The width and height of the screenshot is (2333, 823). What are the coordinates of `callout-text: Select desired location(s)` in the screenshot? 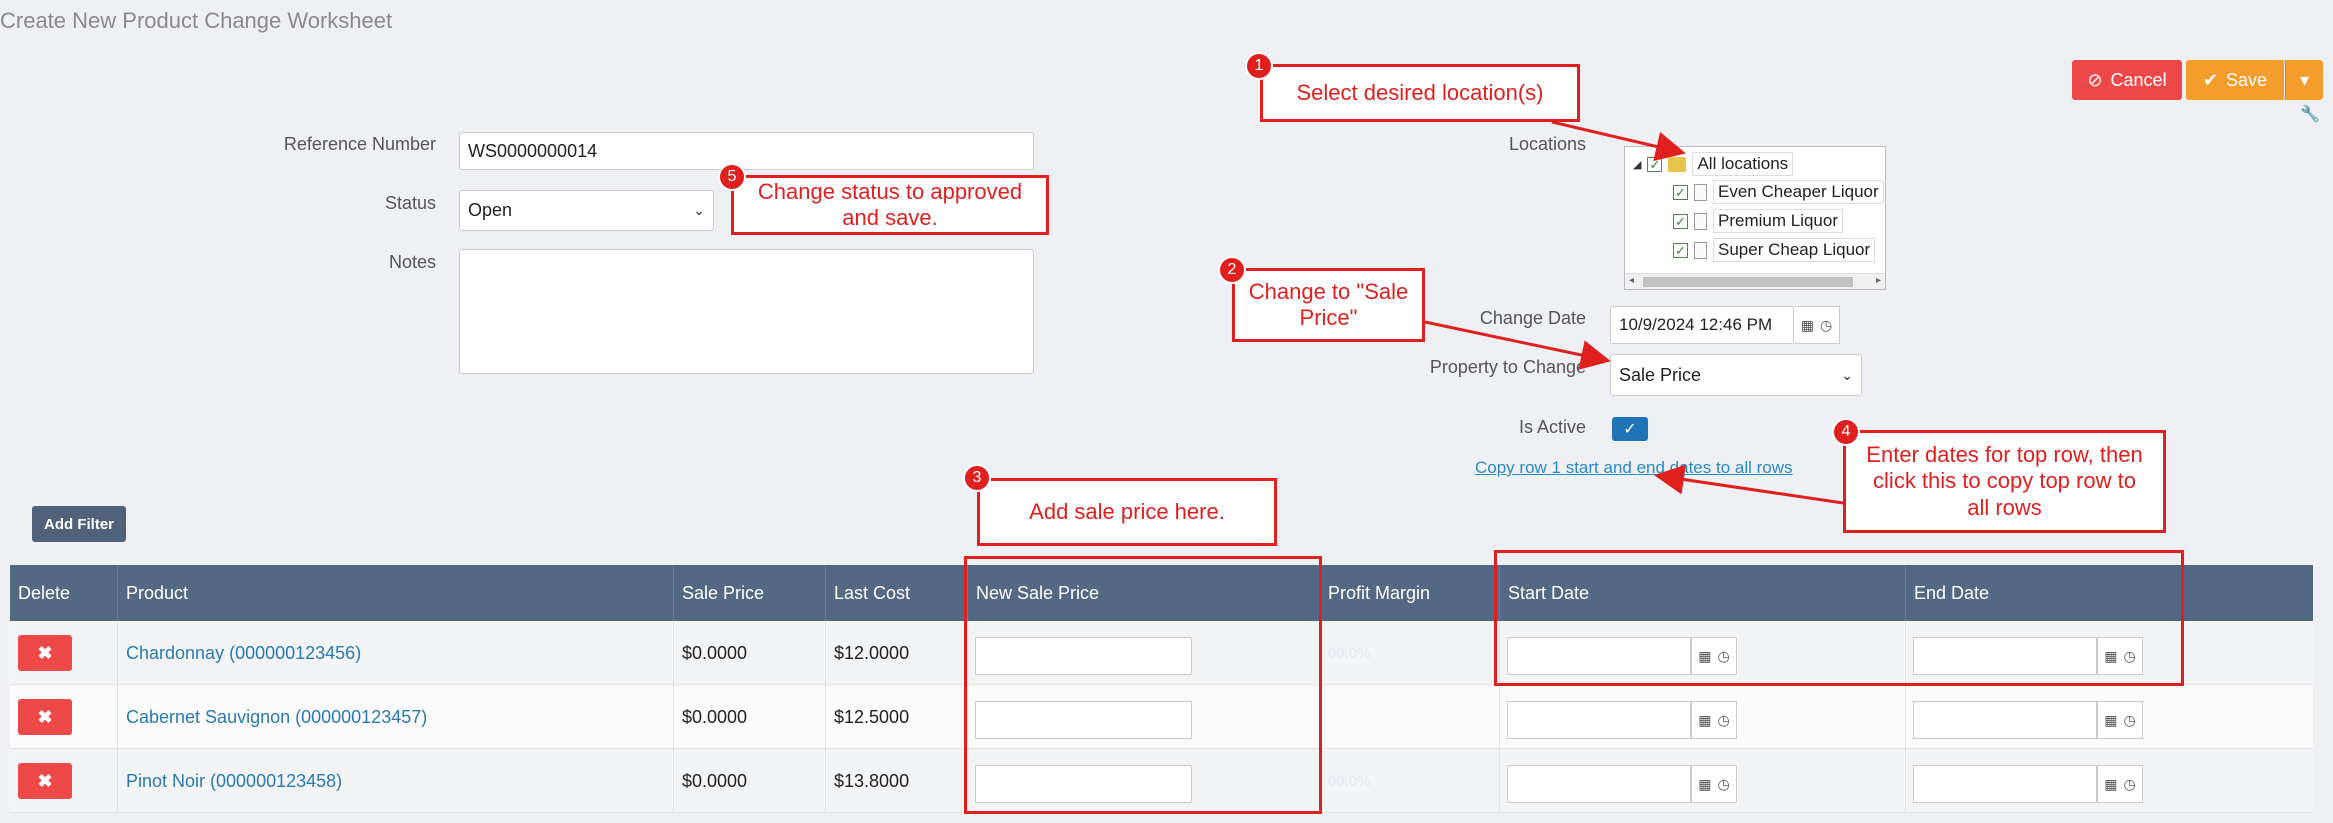 It's located at (1420, 92).